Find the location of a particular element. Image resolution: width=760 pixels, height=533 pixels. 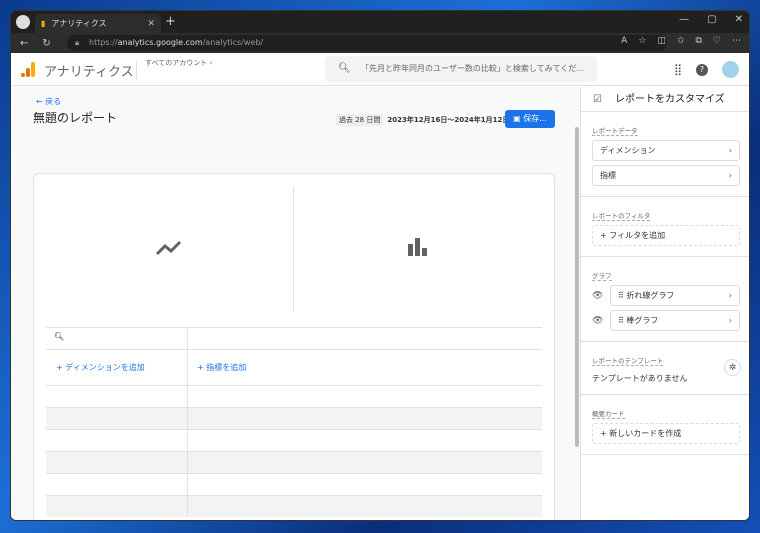

tab-analytics: ▮ アナリティクス ✕ is located at coordinates (98, 23).